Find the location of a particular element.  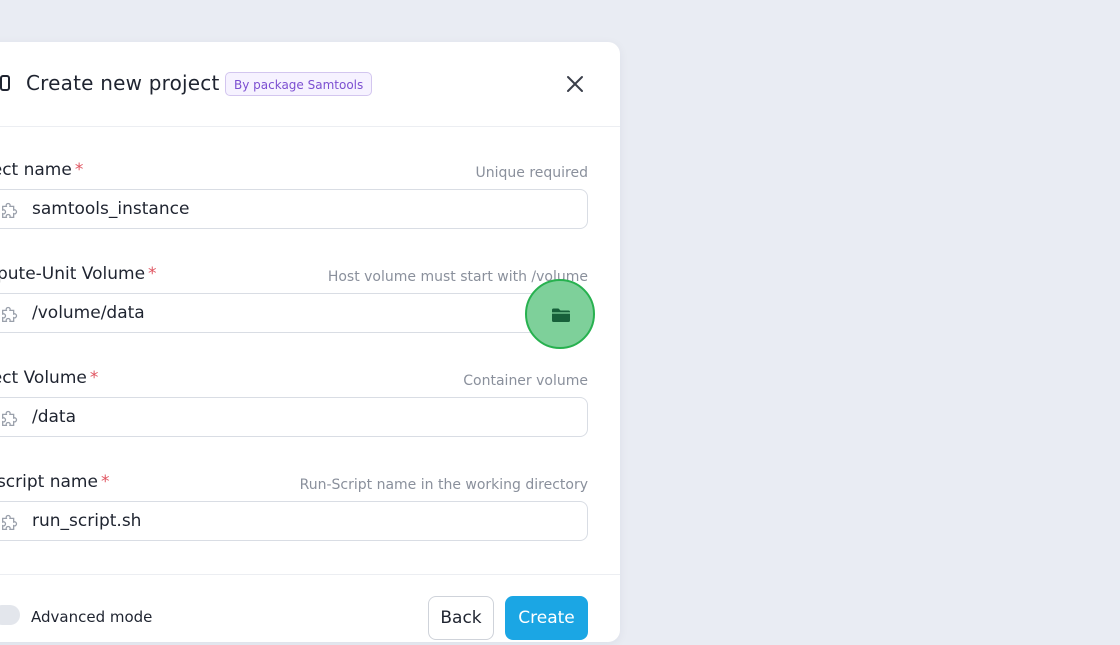

project-name-input: samtools_instance is located at coordinates (294, 209).